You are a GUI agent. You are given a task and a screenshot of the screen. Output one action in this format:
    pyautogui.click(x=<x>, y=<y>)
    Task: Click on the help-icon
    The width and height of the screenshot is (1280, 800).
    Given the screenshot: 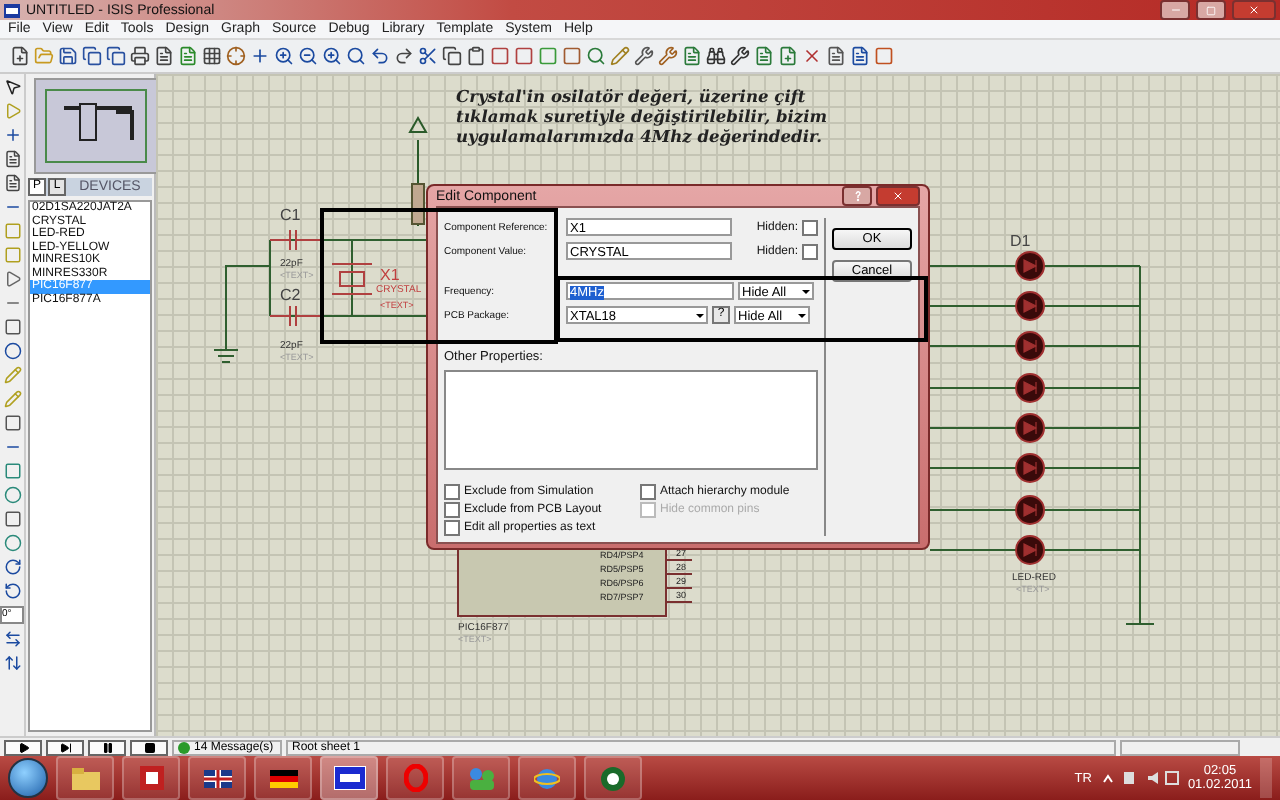 What is the action you would take?
    pyautogui.click(x=857, y=196)
    